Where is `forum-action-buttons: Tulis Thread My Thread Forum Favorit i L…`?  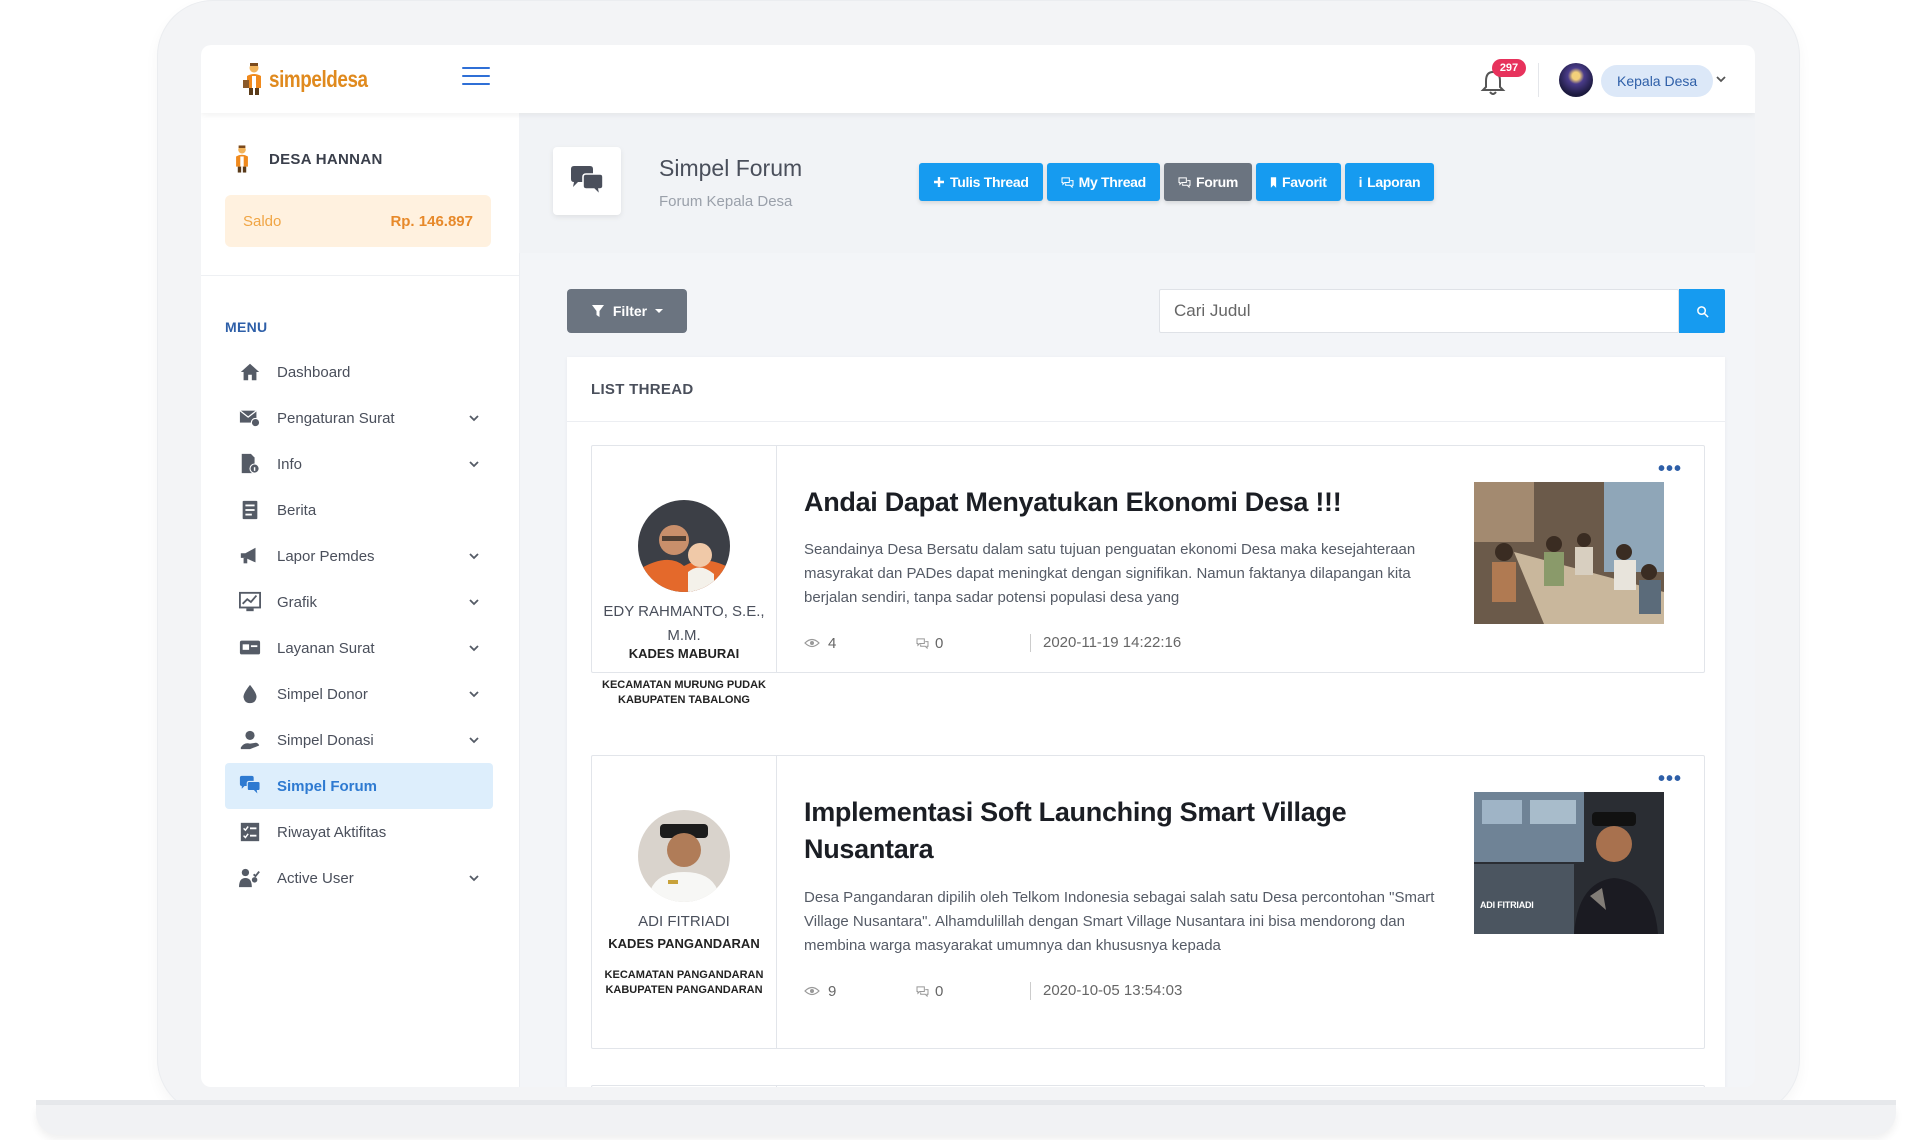 forum-action-buttons: Tulis Thread My Thread Forum Favorit i L… is located at coordinates (1177, 182).